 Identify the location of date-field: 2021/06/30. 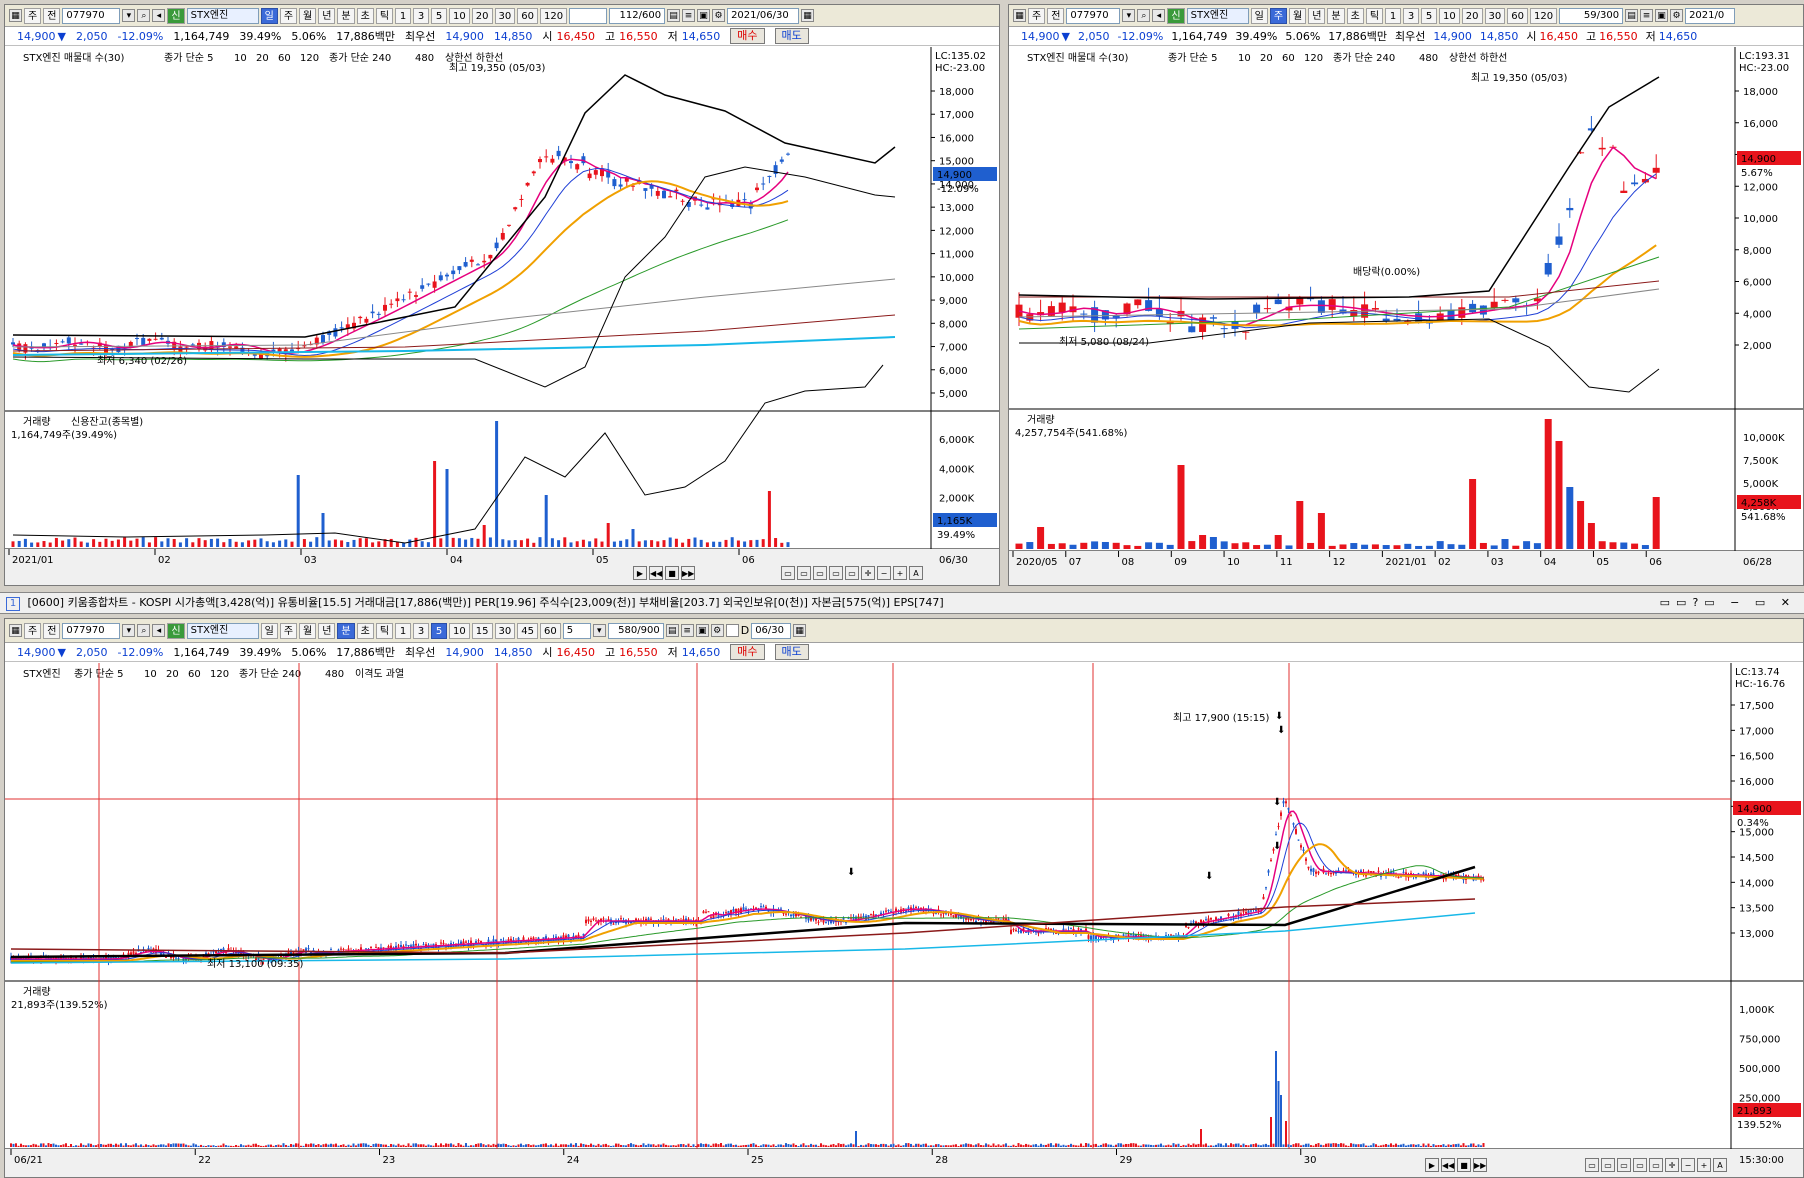
(763, 15).